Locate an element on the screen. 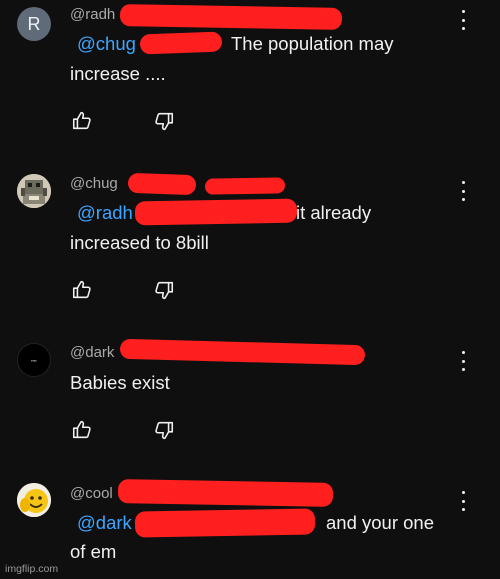  avatar: R is located at coordinates (34, 24).